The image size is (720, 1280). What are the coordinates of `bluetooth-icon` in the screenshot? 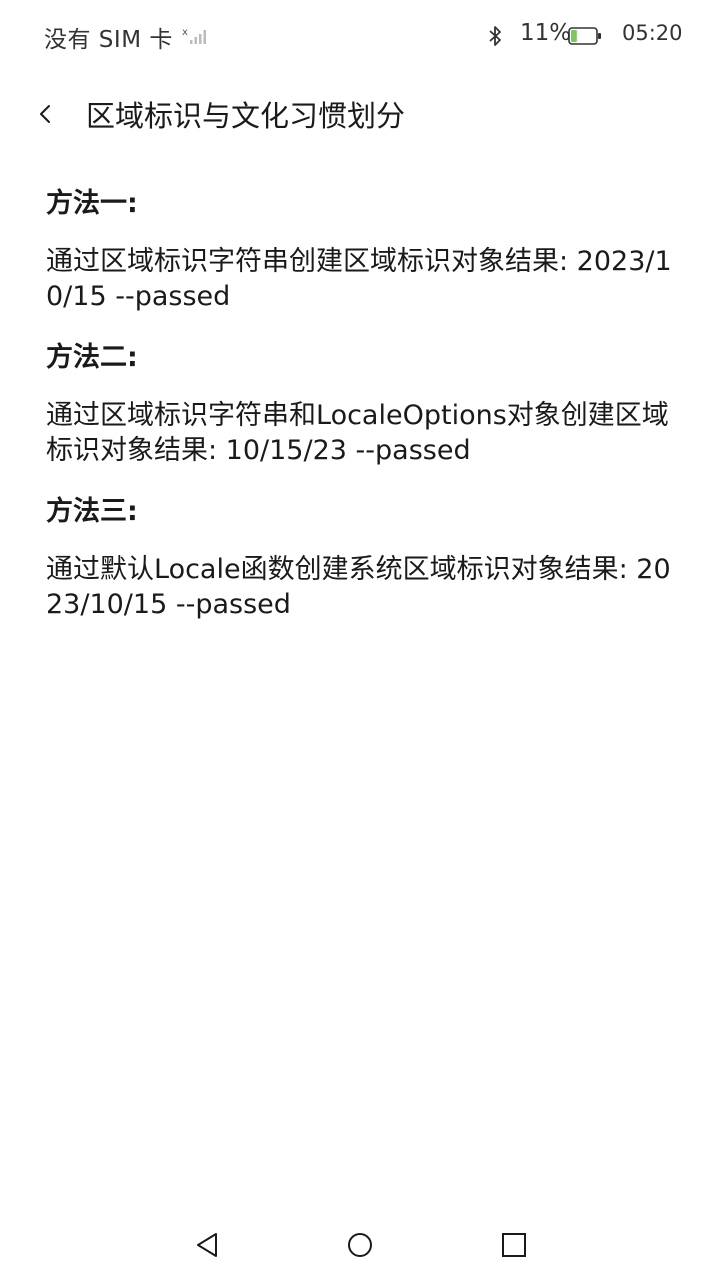 It's located at (495, 36).